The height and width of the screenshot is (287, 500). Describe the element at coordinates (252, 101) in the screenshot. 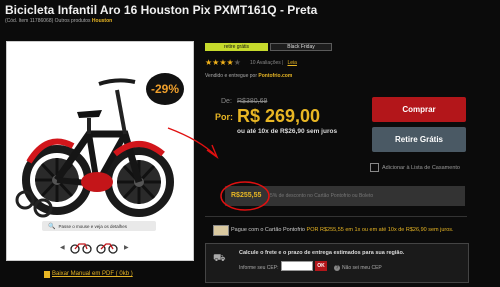

I see `old-price: R$380,69` at that location.